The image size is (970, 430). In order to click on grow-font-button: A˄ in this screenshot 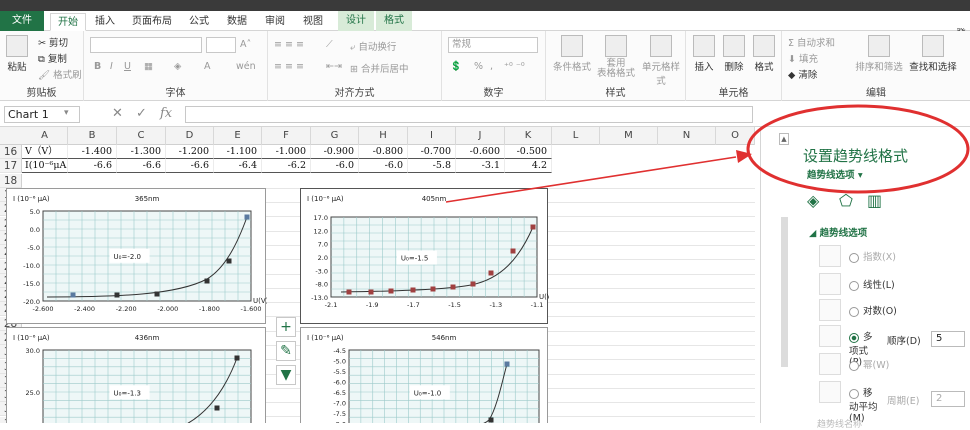, I will do `click(245, 44)`.